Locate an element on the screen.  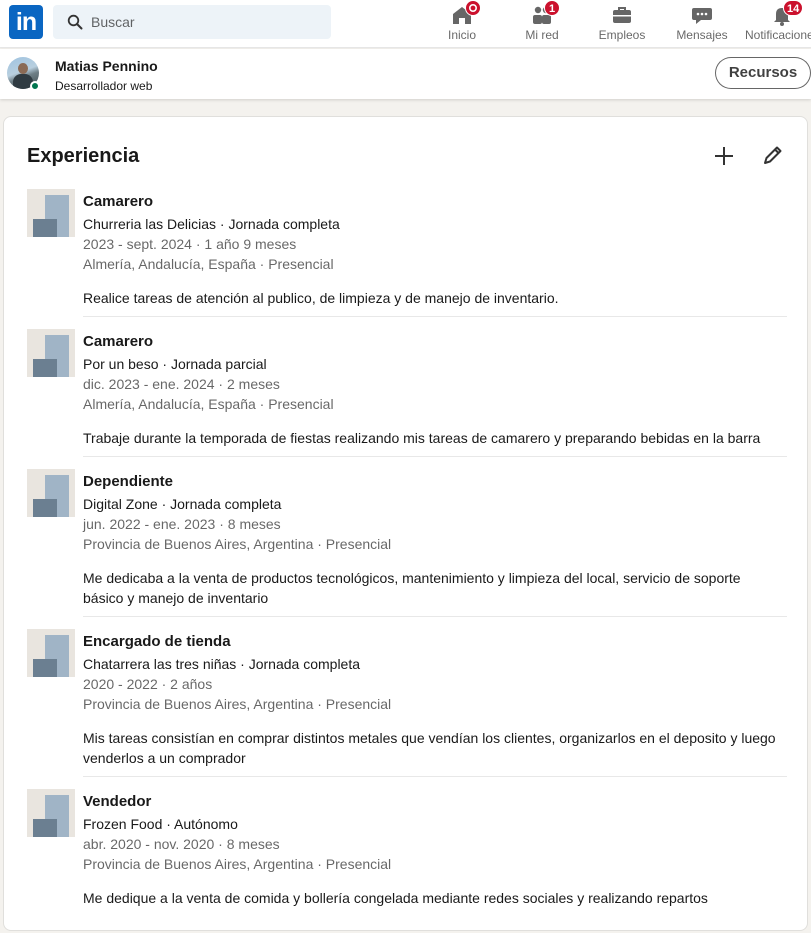
nav-label-inicio: Inicio is located at coordinates (461, 35).